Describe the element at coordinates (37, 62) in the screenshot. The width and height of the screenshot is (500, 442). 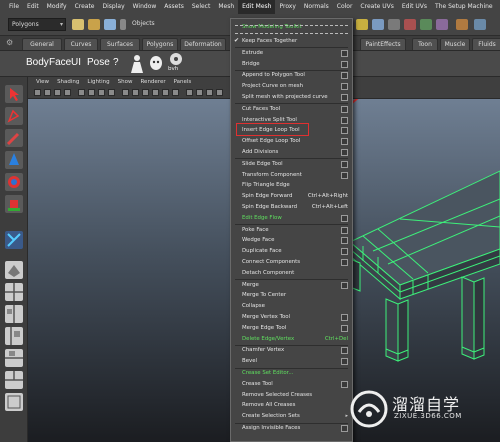
I see `shelf-button-body: Body` at that location.